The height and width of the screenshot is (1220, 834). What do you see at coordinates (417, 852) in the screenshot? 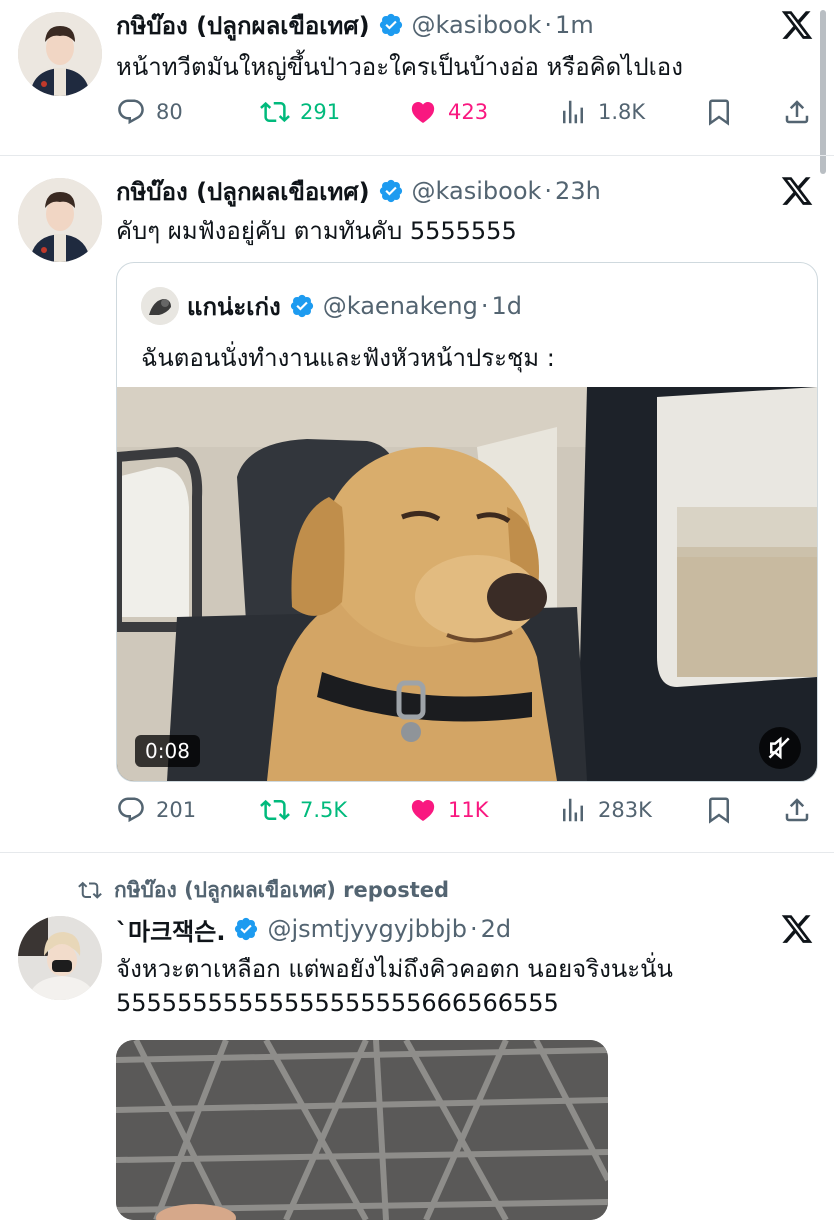
I see `divider` at bounding box center [417, 852].